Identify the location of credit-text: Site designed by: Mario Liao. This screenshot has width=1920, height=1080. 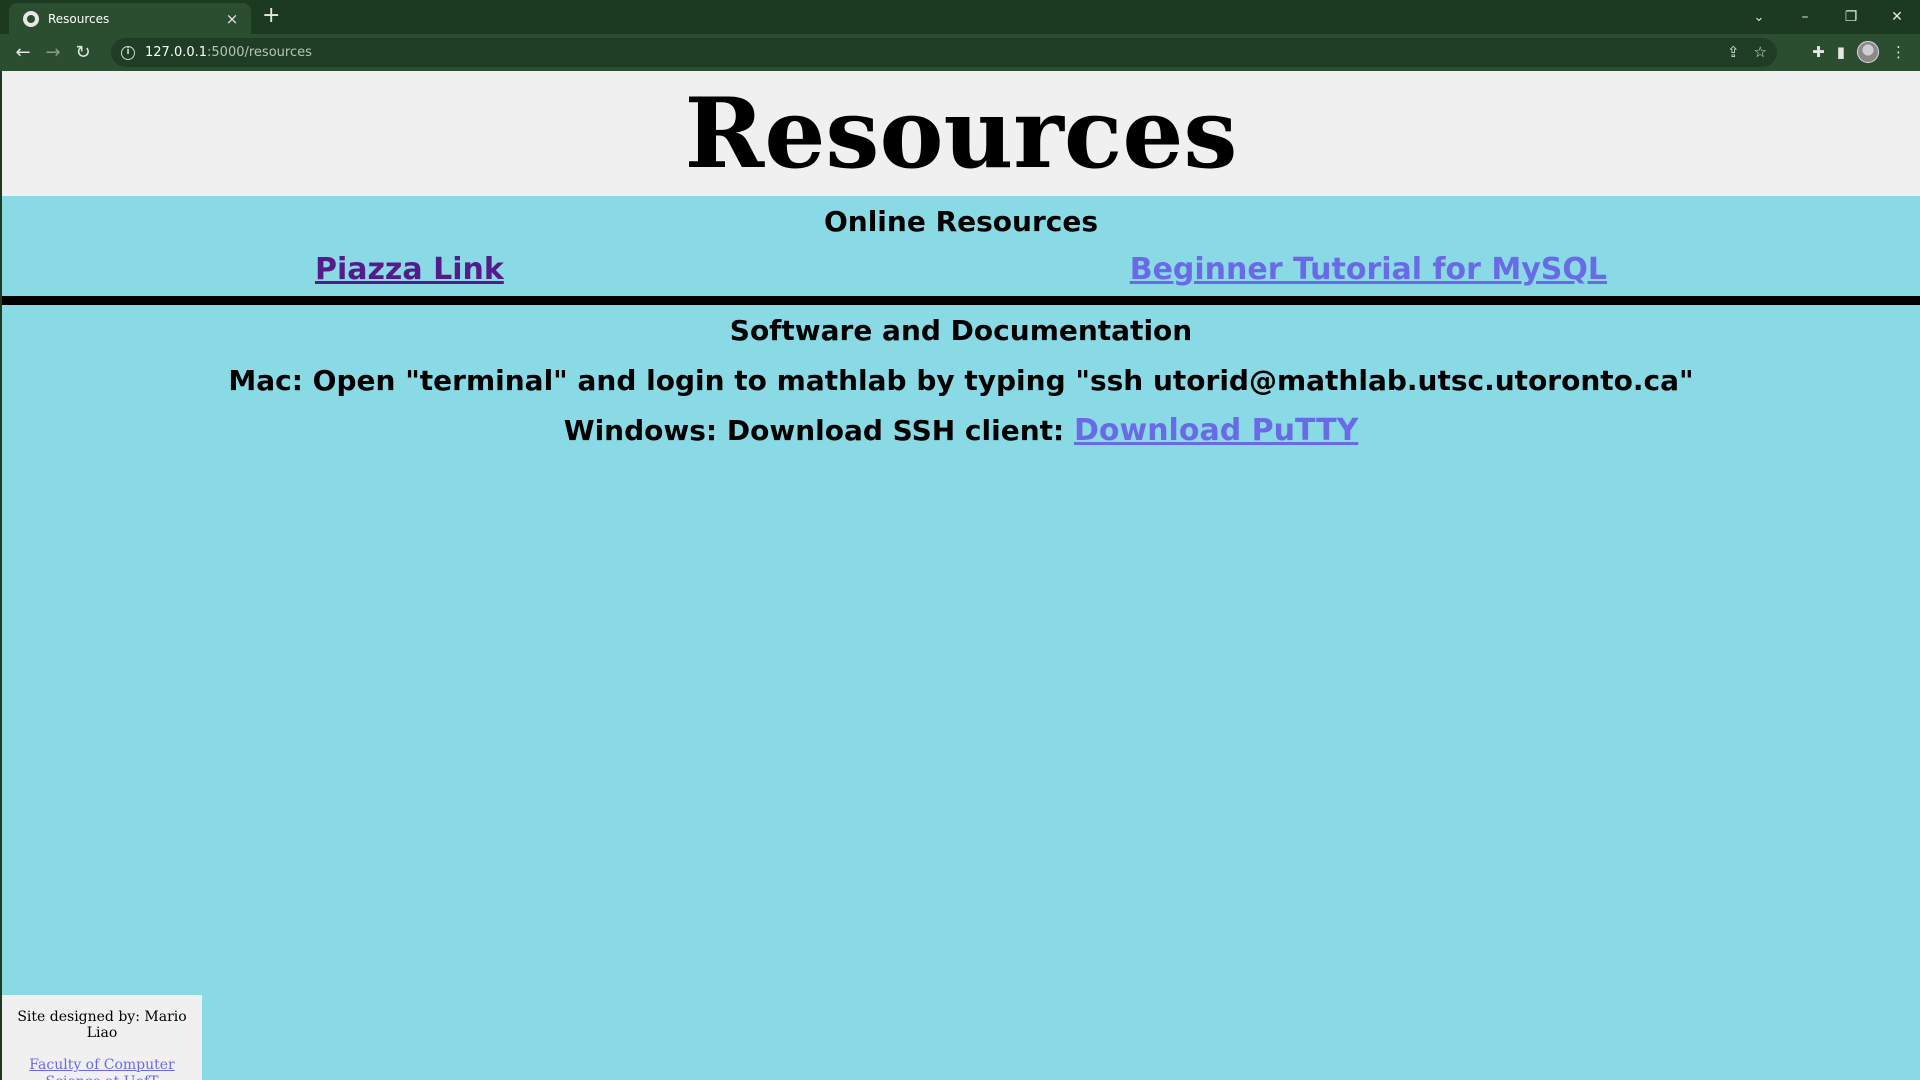
(102, 1025).